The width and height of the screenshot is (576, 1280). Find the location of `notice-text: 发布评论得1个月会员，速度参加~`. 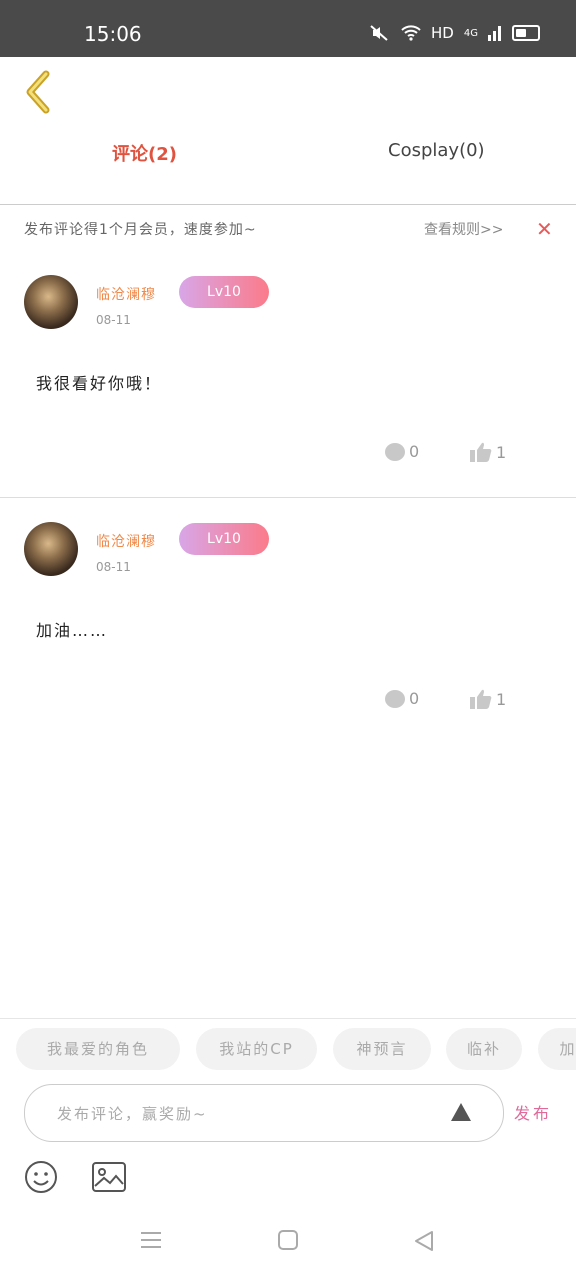

notice-text: 发布评论得1个月会员，速度参加~ is located at coordinates (140, 230).